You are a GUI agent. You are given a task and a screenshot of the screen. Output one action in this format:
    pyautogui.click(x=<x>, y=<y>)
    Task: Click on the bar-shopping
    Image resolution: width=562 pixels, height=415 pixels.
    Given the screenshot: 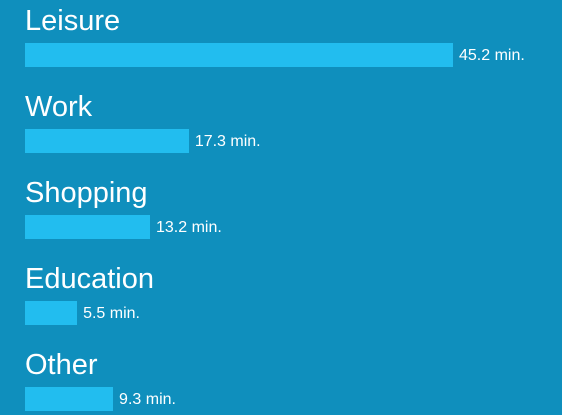 What is the action you would take?
    pyautogui.click(x=87, y=227)
    